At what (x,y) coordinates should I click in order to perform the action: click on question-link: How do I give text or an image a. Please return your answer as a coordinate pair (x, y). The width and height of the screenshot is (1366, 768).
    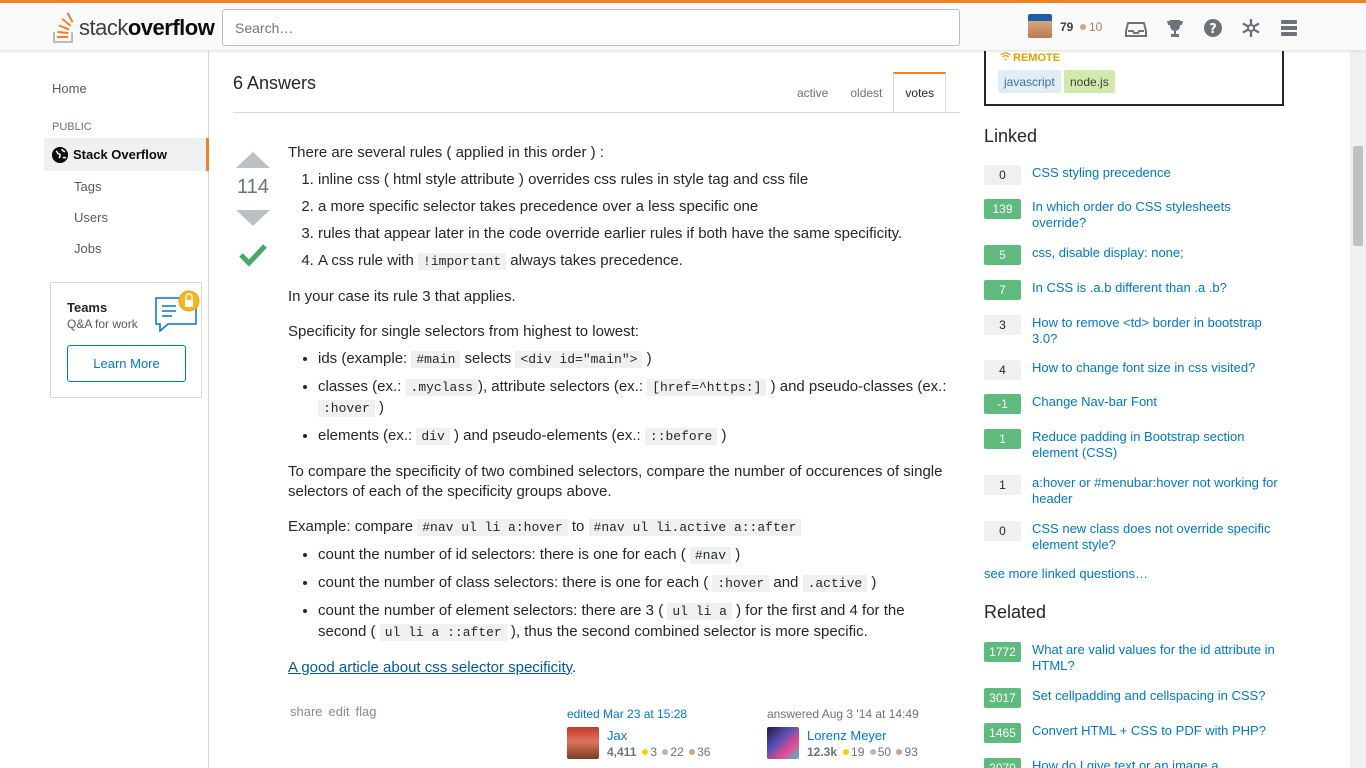
    Looking at the image, I should click on (1156, 763).